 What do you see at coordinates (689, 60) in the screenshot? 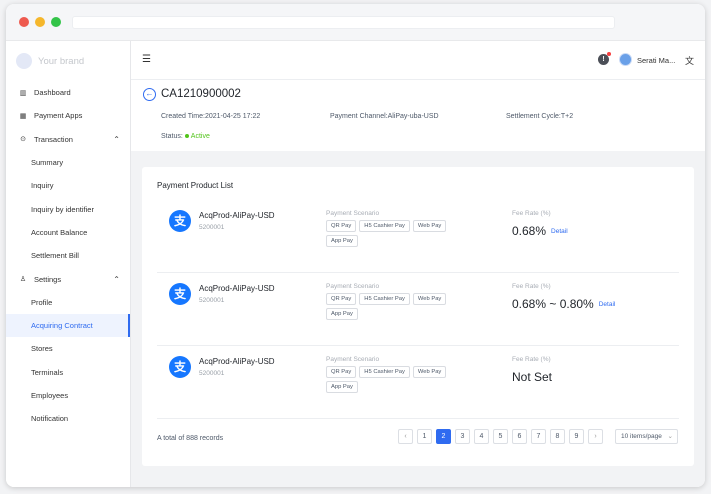
I see `translate-icon: 文` at bounding box center [689, 60].